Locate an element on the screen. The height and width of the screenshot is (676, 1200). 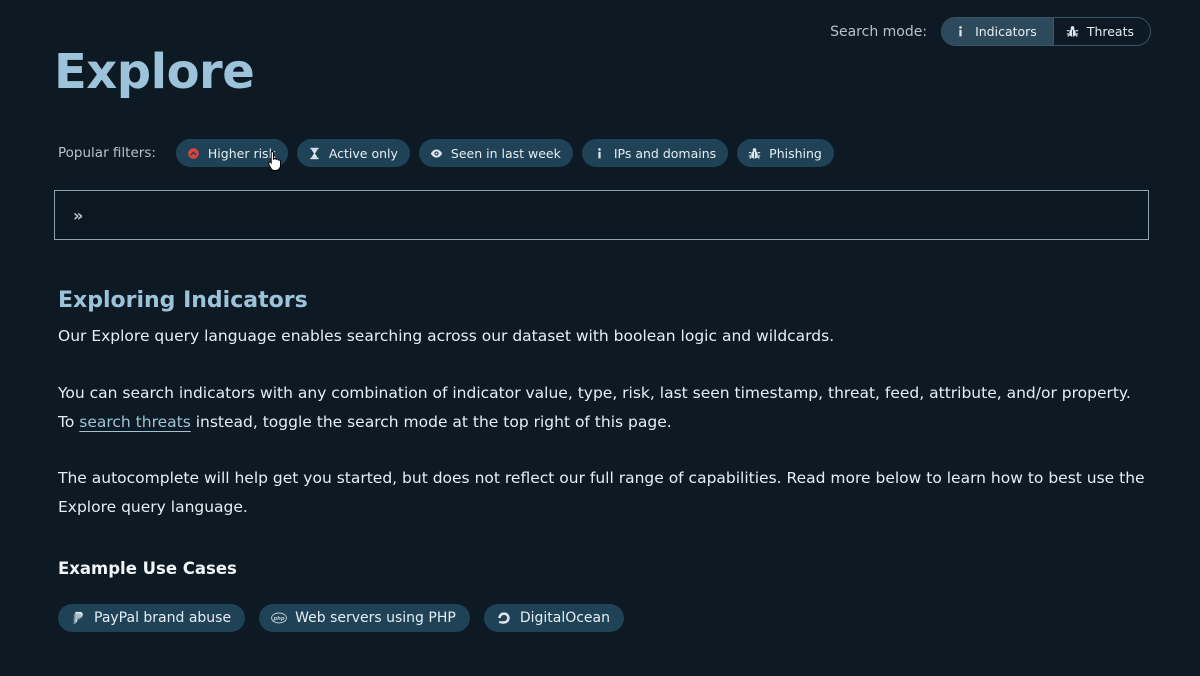
filter-chip-active-only: Active only is located at coordinates (353, 153).